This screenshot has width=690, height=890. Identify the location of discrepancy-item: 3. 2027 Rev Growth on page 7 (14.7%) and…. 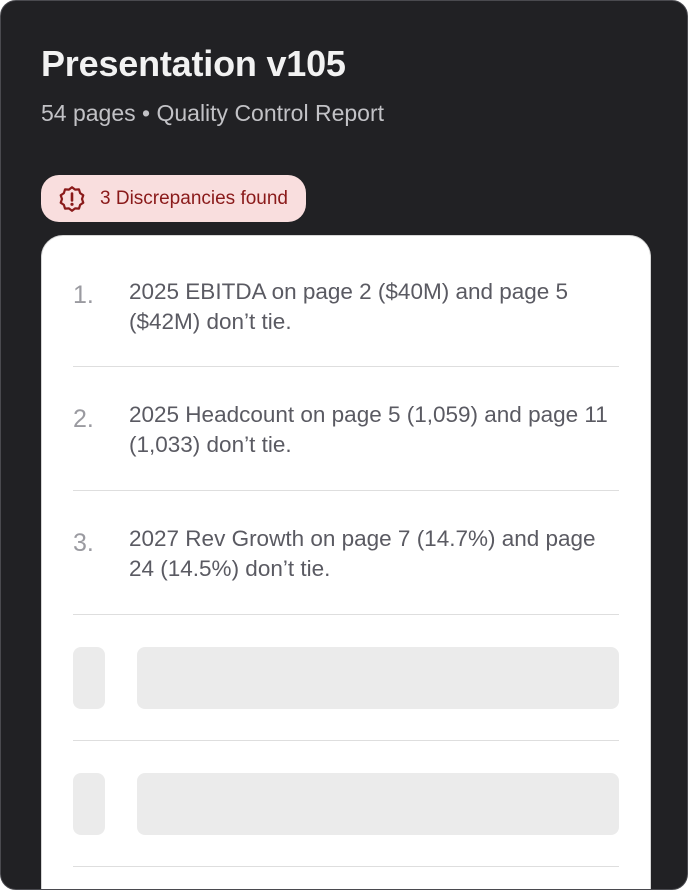
(346, 553).